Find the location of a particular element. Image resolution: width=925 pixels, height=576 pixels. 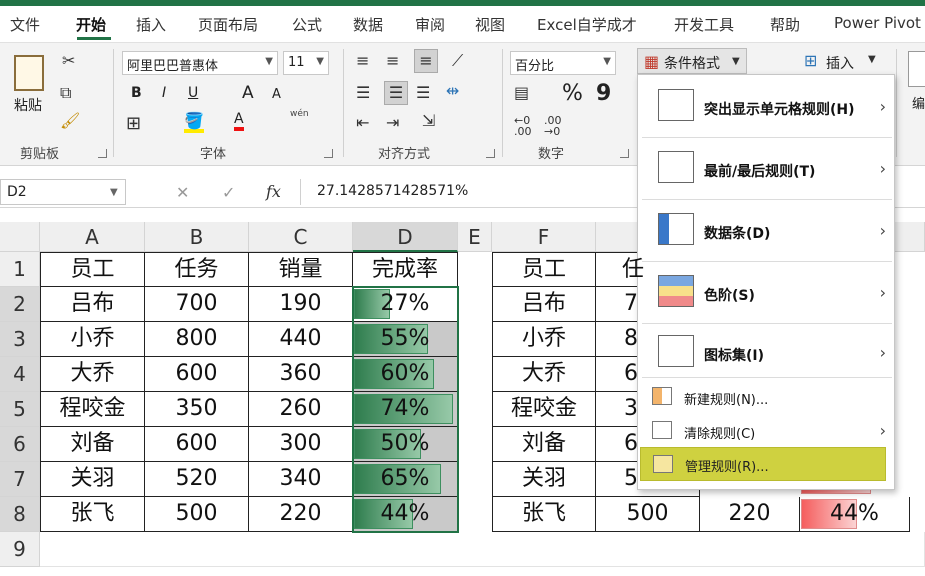

table-cell: 27% is located at coordinates (405, 304).